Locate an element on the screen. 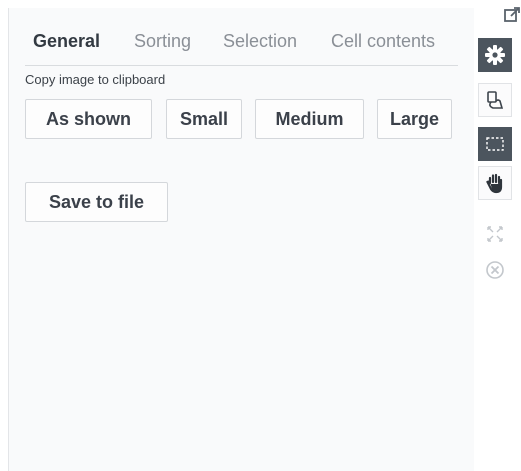 This screenshot has width=521, height=471. right-toolbar is located at coordinates (499, 235).